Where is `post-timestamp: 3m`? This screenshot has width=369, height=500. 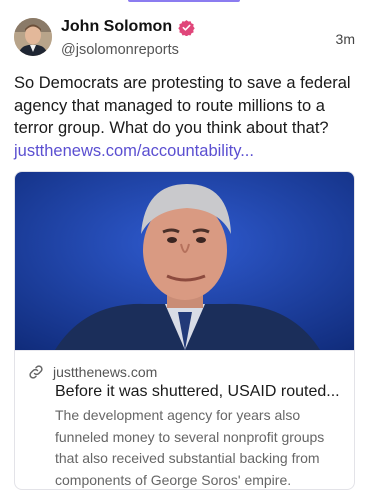
post-timestamp: 3m is located at coordinates (345, 39).